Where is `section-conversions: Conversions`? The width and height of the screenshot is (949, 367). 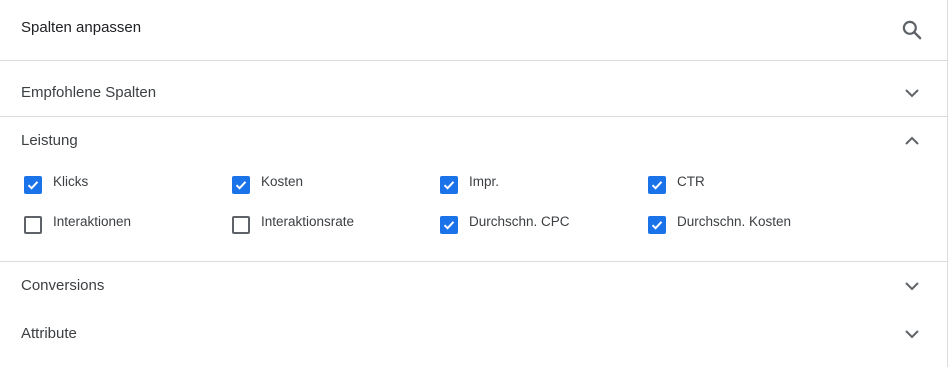 section-conversions: Conversions is located at coordinates (473, 286).